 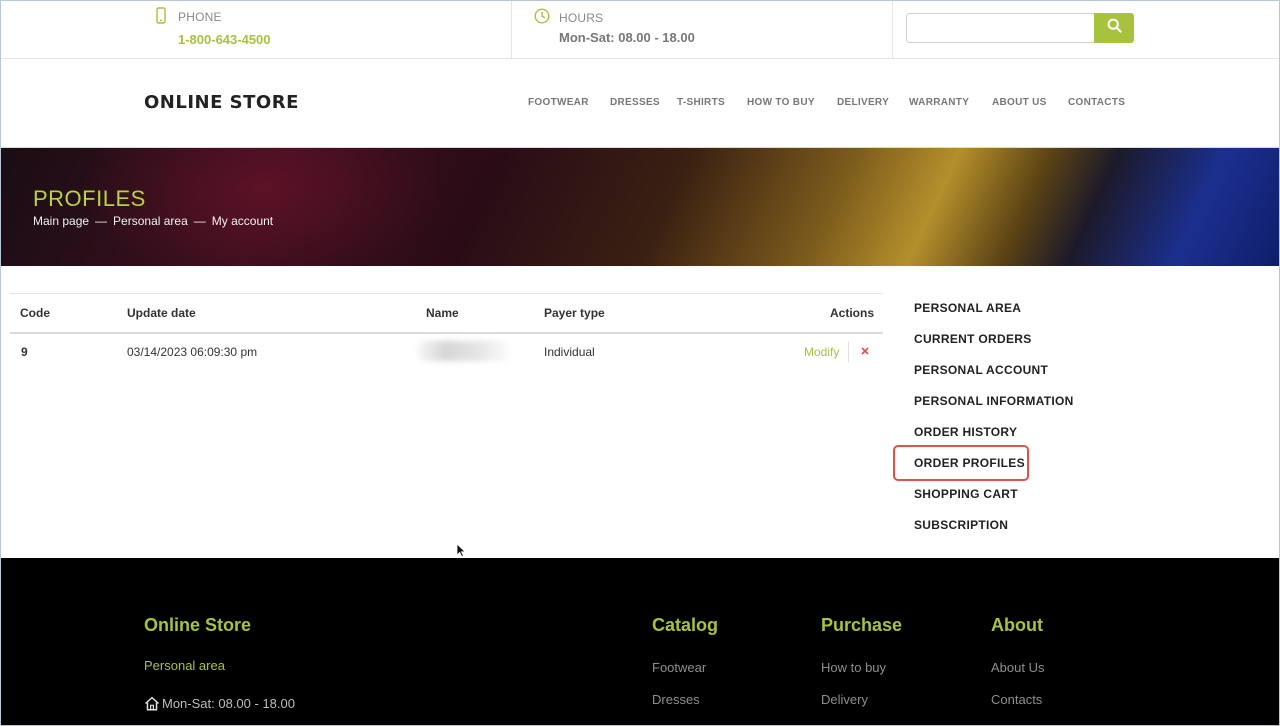 I want to click on footer-link-how-to-buy: How to buy, so click(x=853, y=667).